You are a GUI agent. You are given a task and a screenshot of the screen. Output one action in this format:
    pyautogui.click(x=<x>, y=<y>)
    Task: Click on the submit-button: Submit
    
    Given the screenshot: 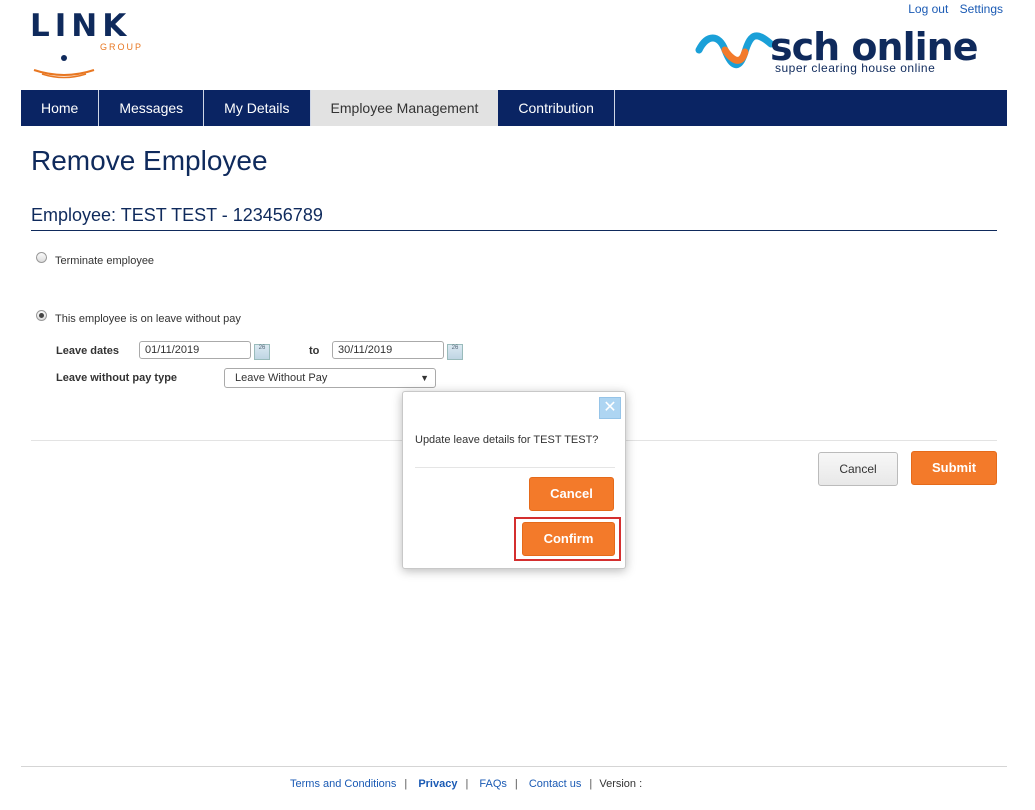 What is the action you would take?
    pyautogui.click(x=954, y=468)
    